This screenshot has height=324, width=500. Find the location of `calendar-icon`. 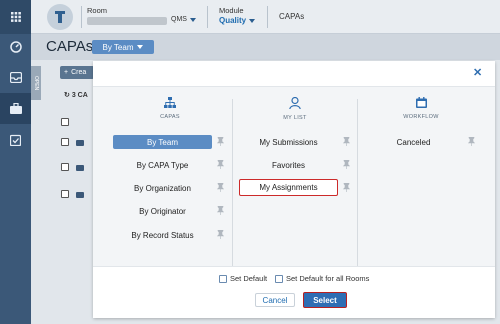

calendar-icon is located at coordinates (421, 102).